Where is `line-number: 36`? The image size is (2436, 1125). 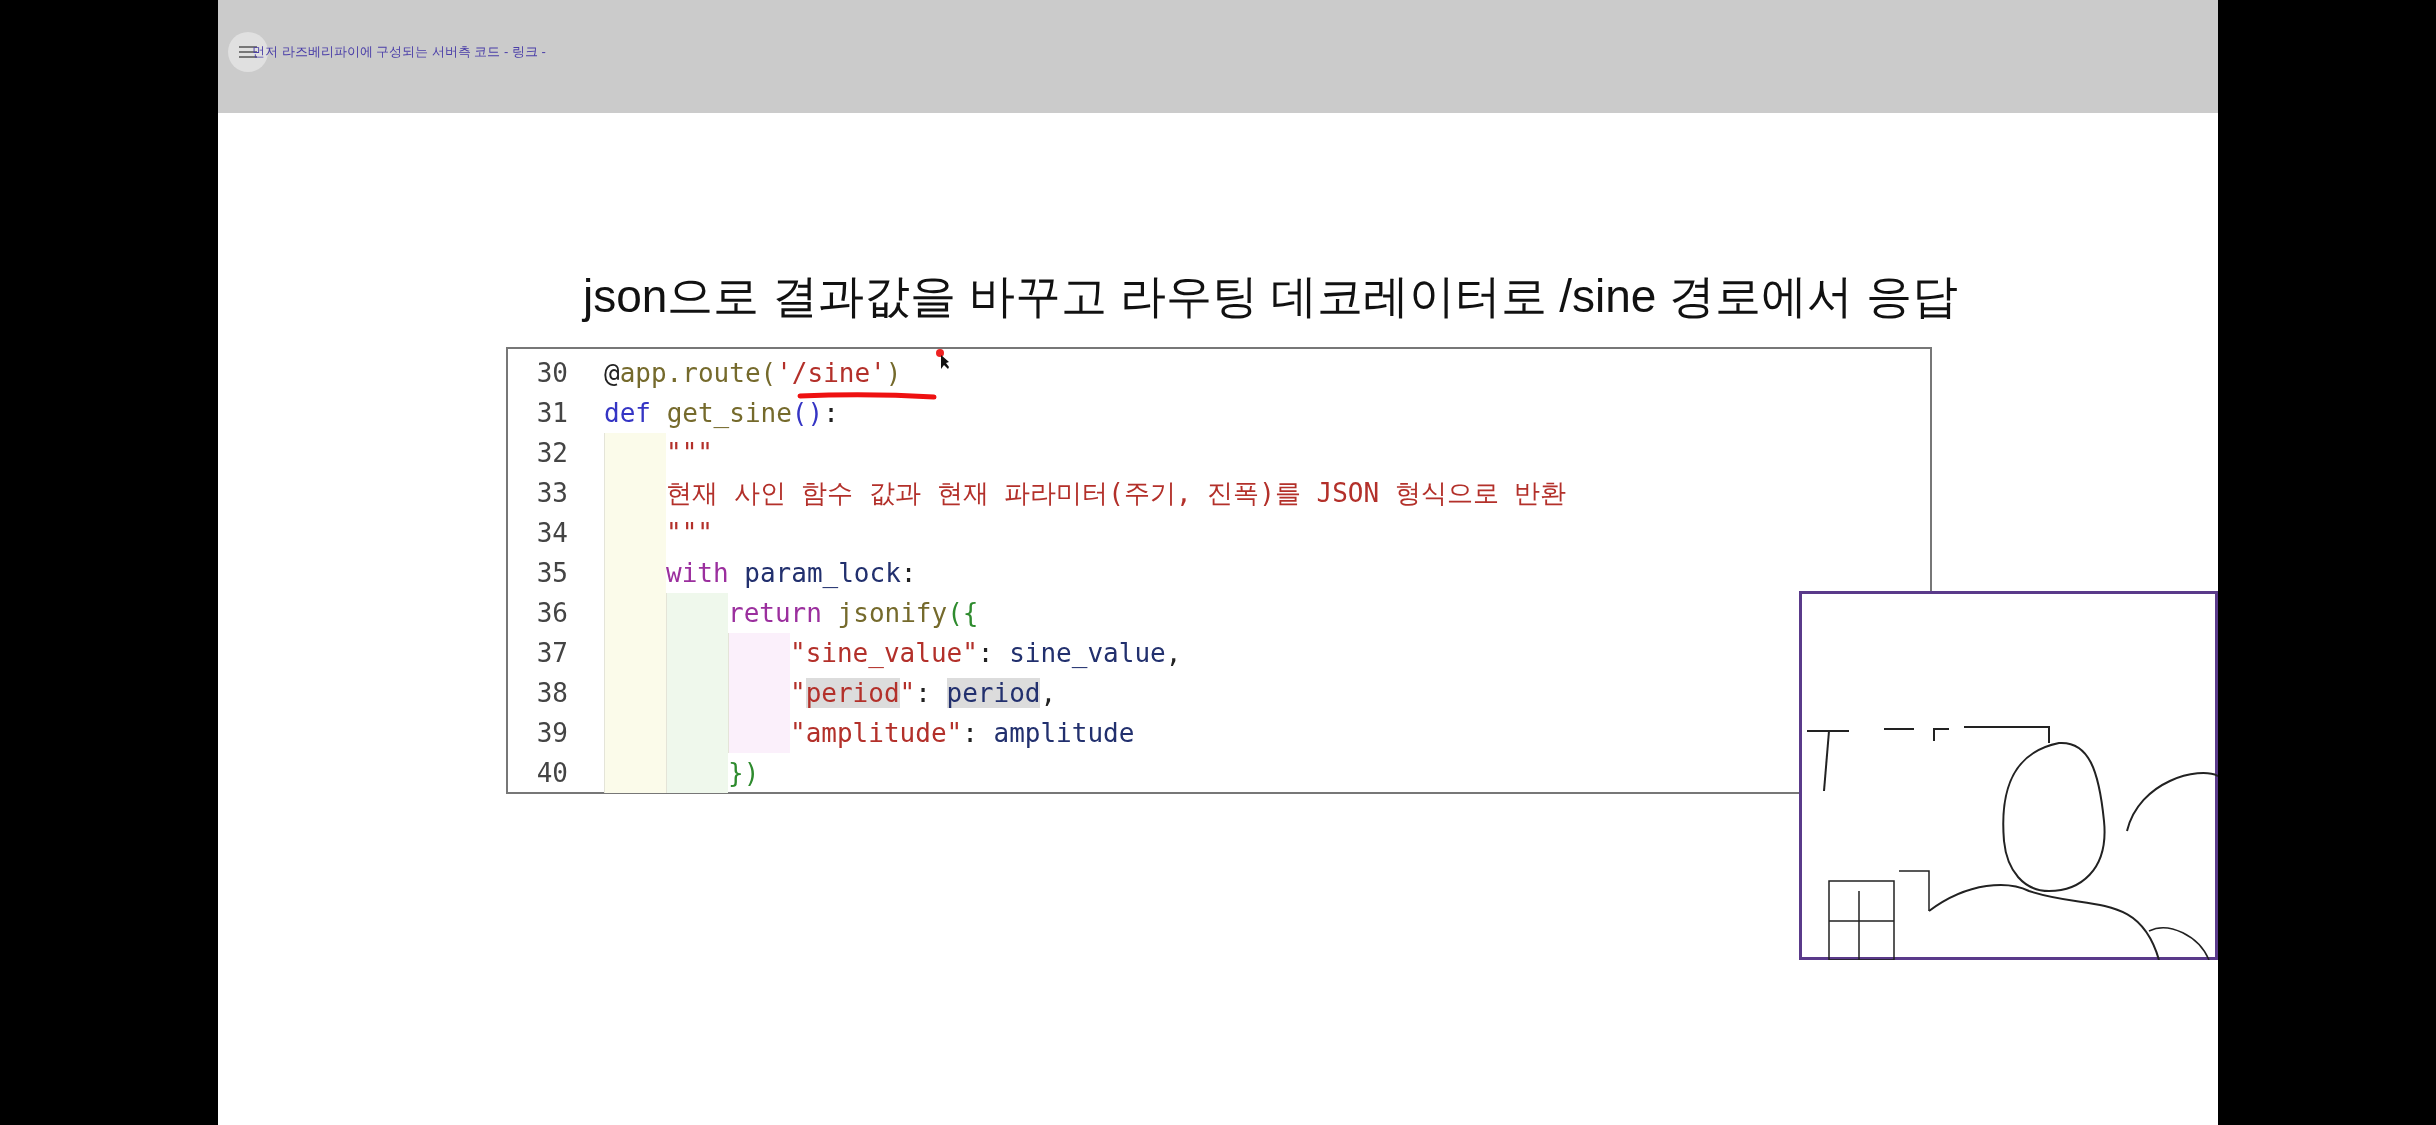 line-number: 36 is located at coordinates (551, 613).